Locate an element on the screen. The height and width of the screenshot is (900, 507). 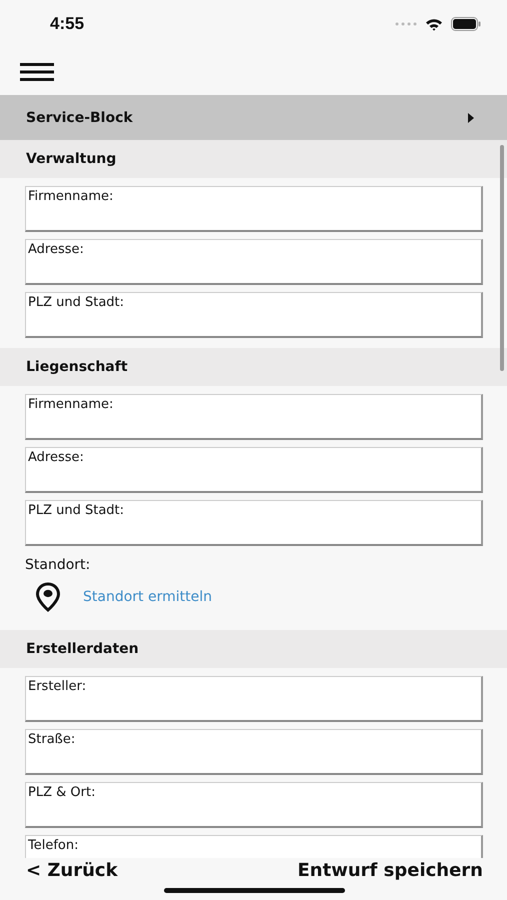
service-block-title: Service-Block is located at coordinates (79, 118).